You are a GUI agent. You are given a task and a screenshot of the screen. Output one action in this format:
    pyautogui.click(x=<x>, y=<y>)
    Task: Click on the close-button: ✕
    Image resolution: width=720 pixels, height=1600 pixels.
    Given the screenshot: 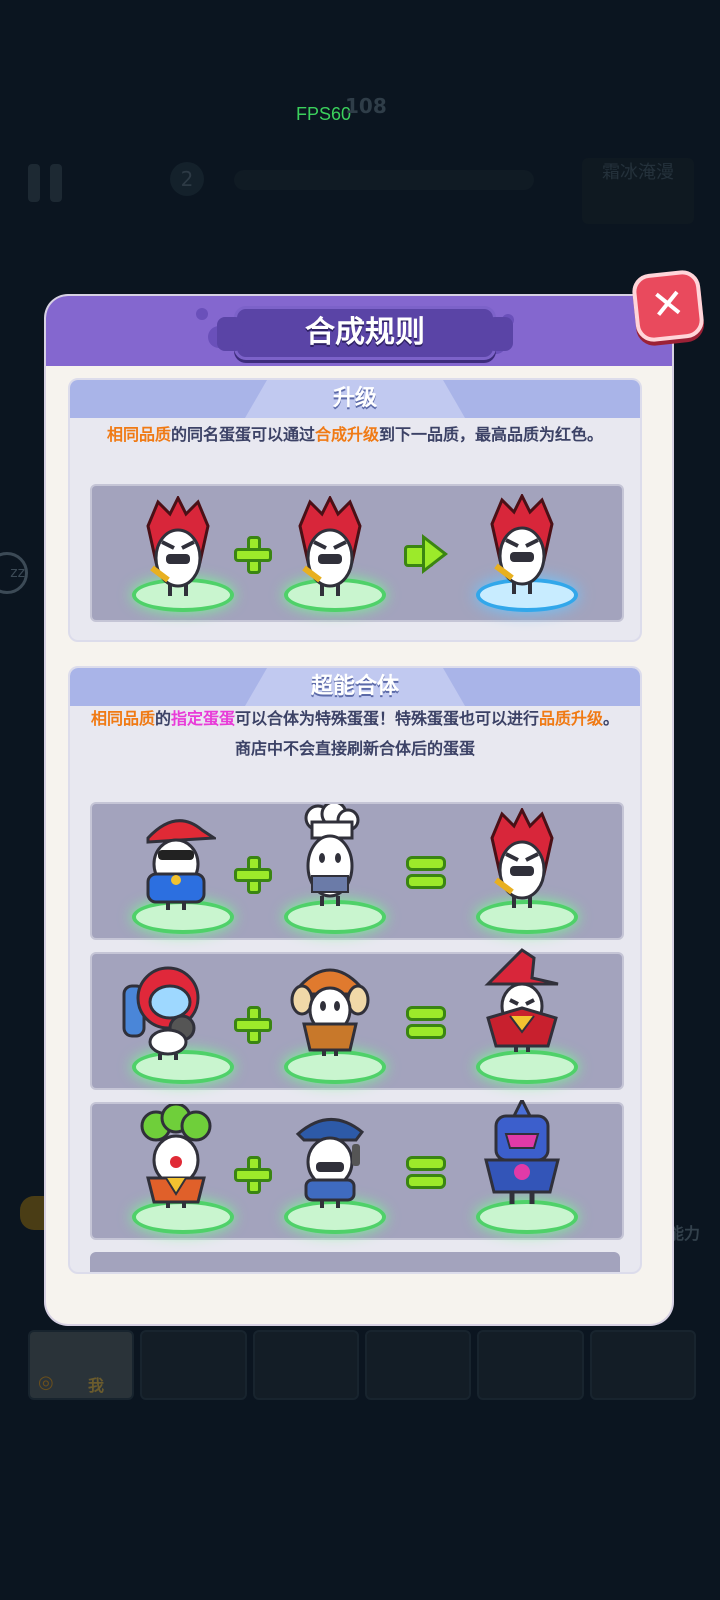 What is the action you would take?
    pyautogui.click(x=668, y=306)
    